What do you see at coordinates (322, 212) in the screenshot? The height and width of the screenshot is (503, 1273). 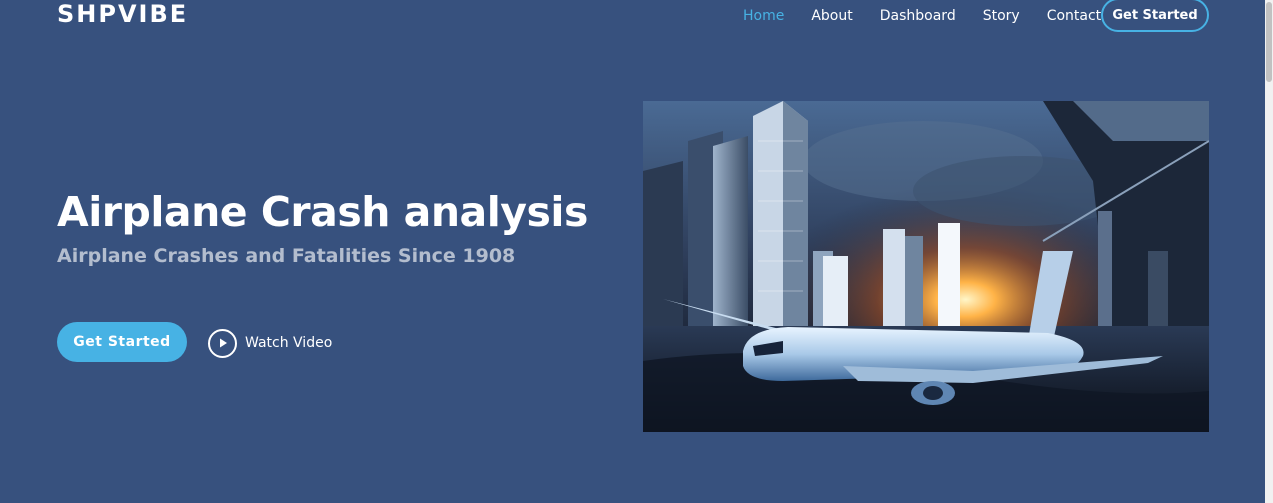 I see `hero-title: Airplane Crash analysis` at bounding box center [322, 212].